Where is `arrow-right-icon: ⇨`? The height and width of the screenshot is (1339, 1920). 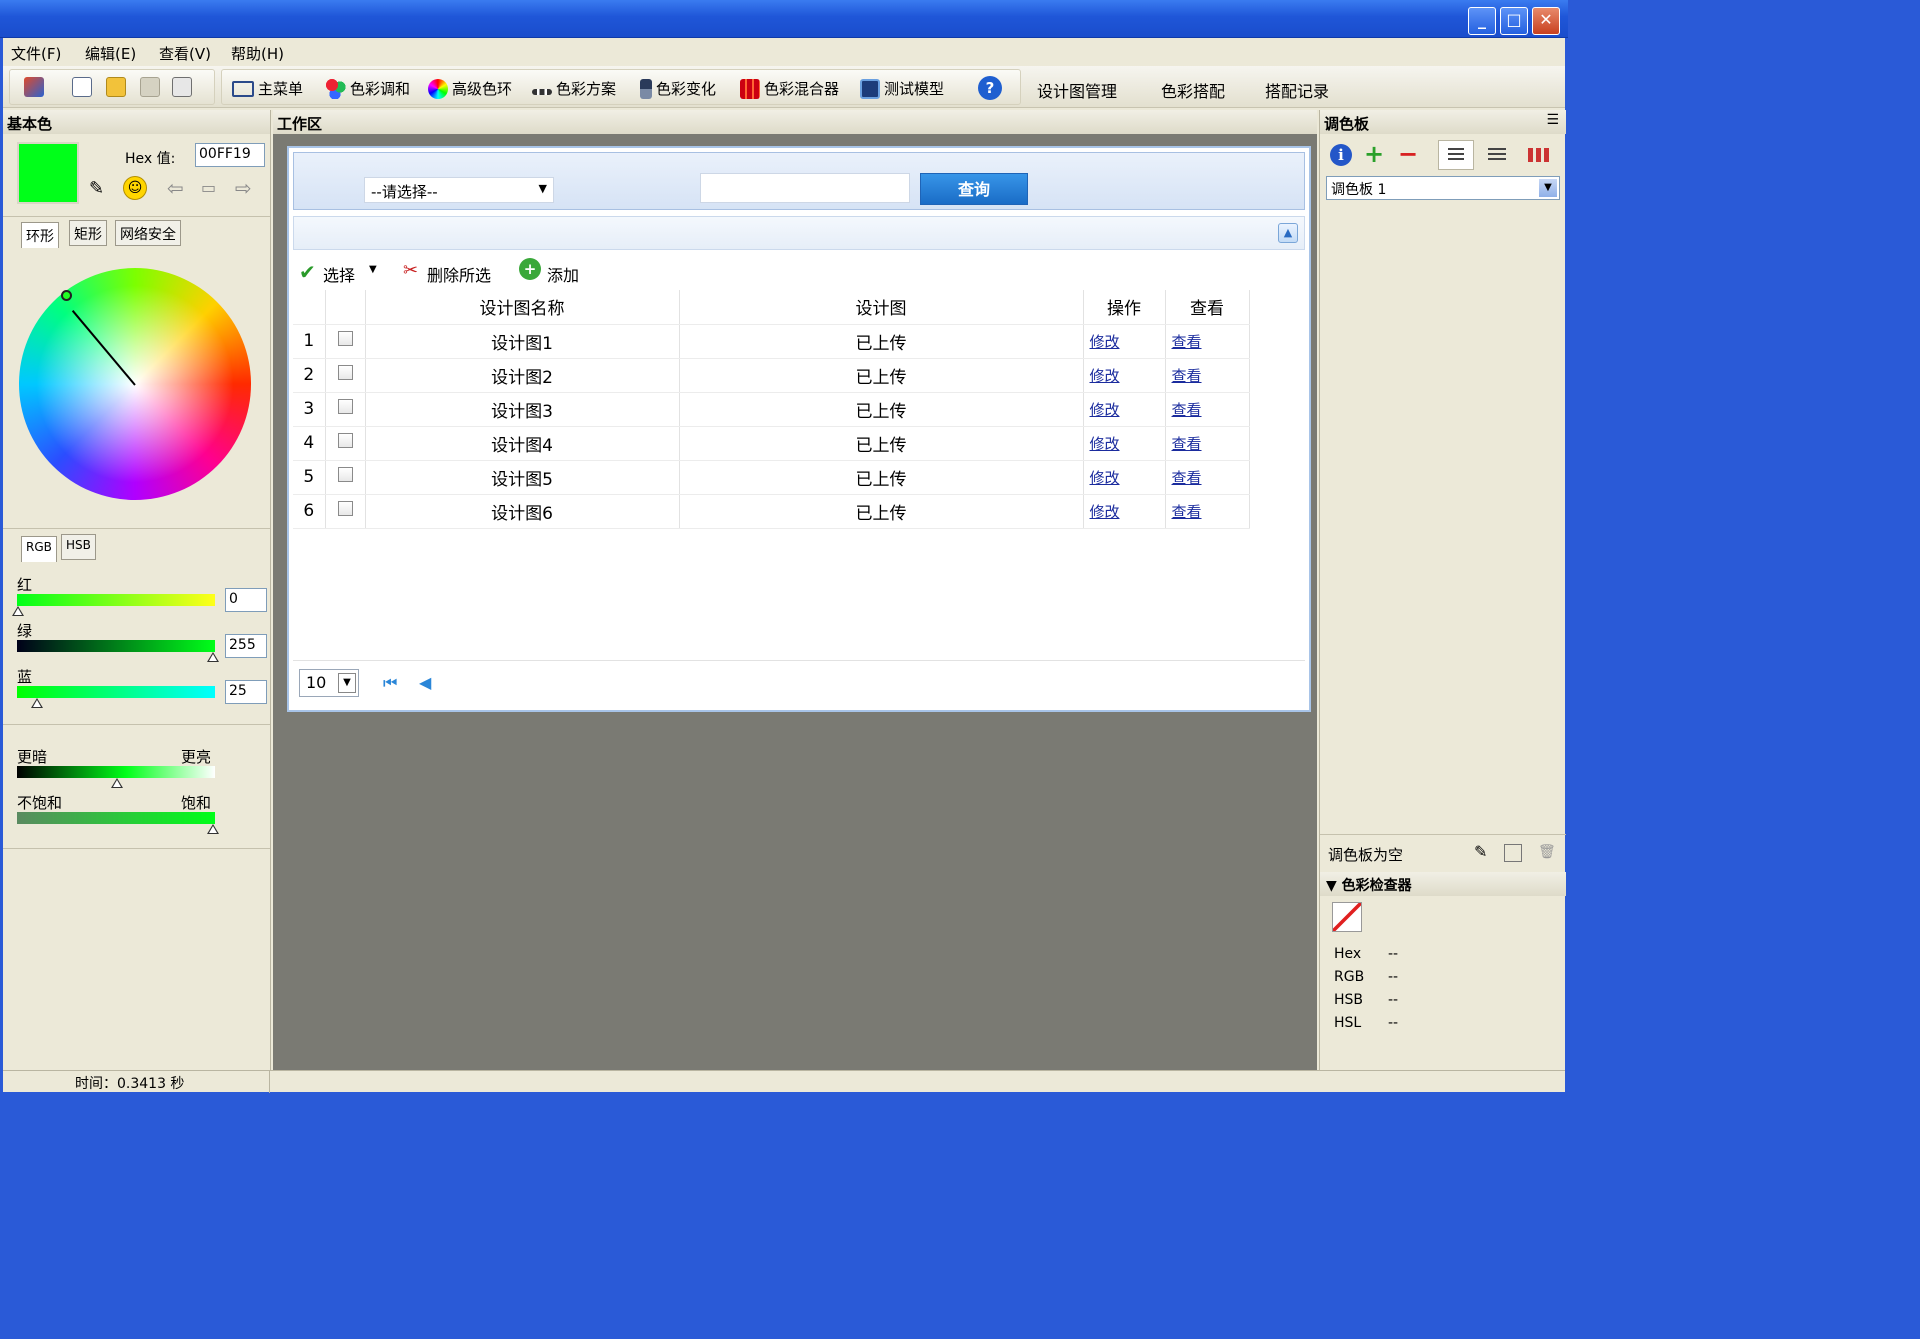 arrow-right-icon: ⇨ is located at coordinates (243, 188).